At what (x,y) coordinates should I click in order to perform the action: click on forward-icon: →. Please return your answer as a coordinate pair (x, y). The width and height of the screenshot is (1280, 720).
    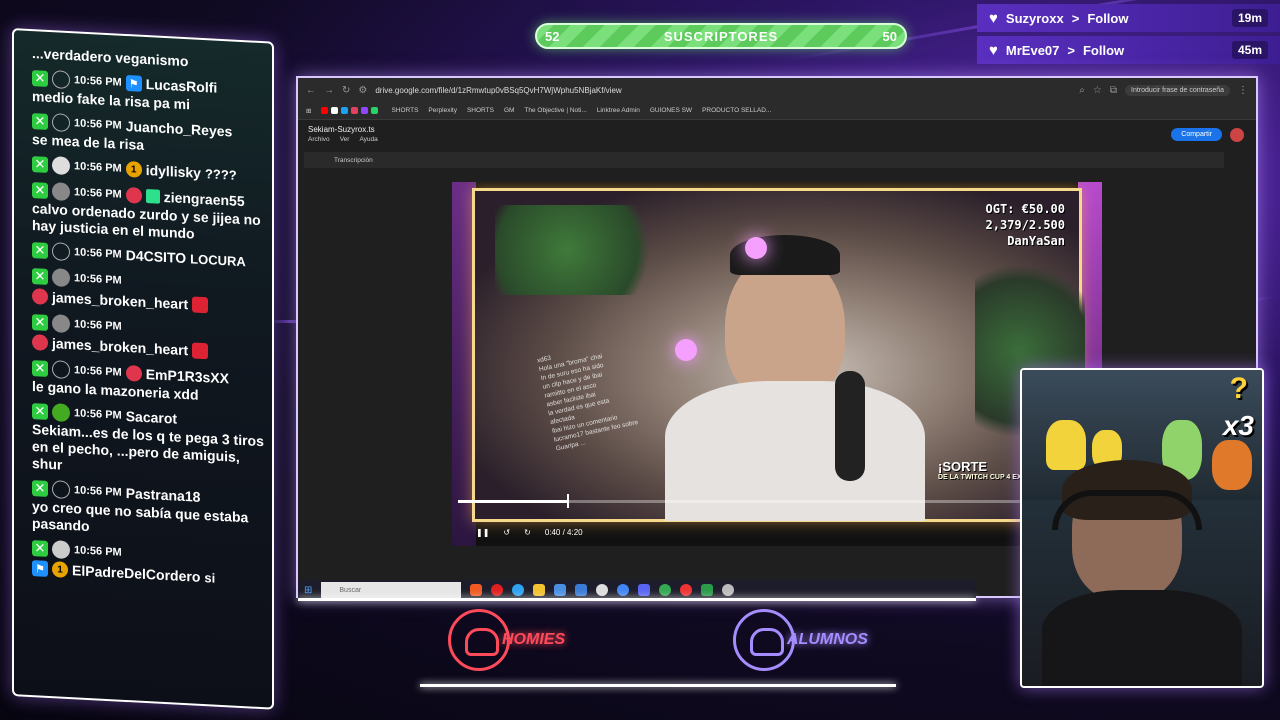
    Looking at the image, I should click on (329, 90).